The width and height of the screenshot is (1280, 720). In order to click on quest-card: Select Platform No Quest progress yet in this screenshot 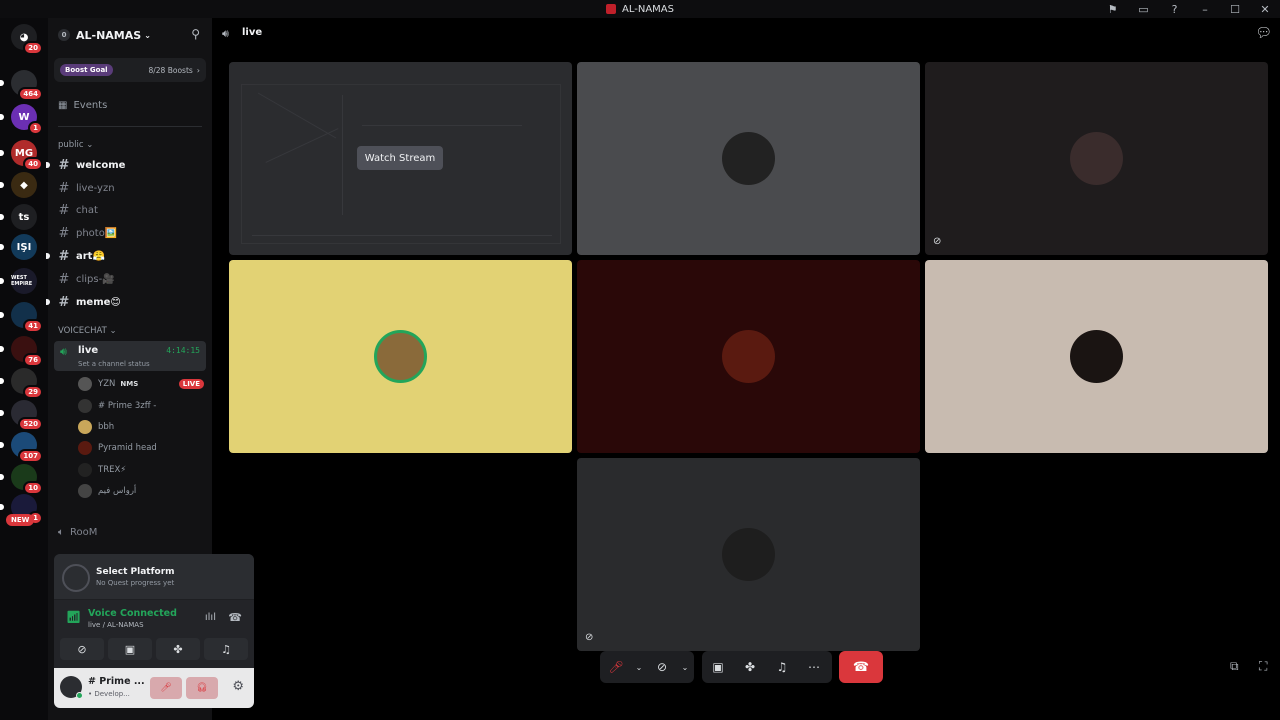, I will do `click(154, 577)`.